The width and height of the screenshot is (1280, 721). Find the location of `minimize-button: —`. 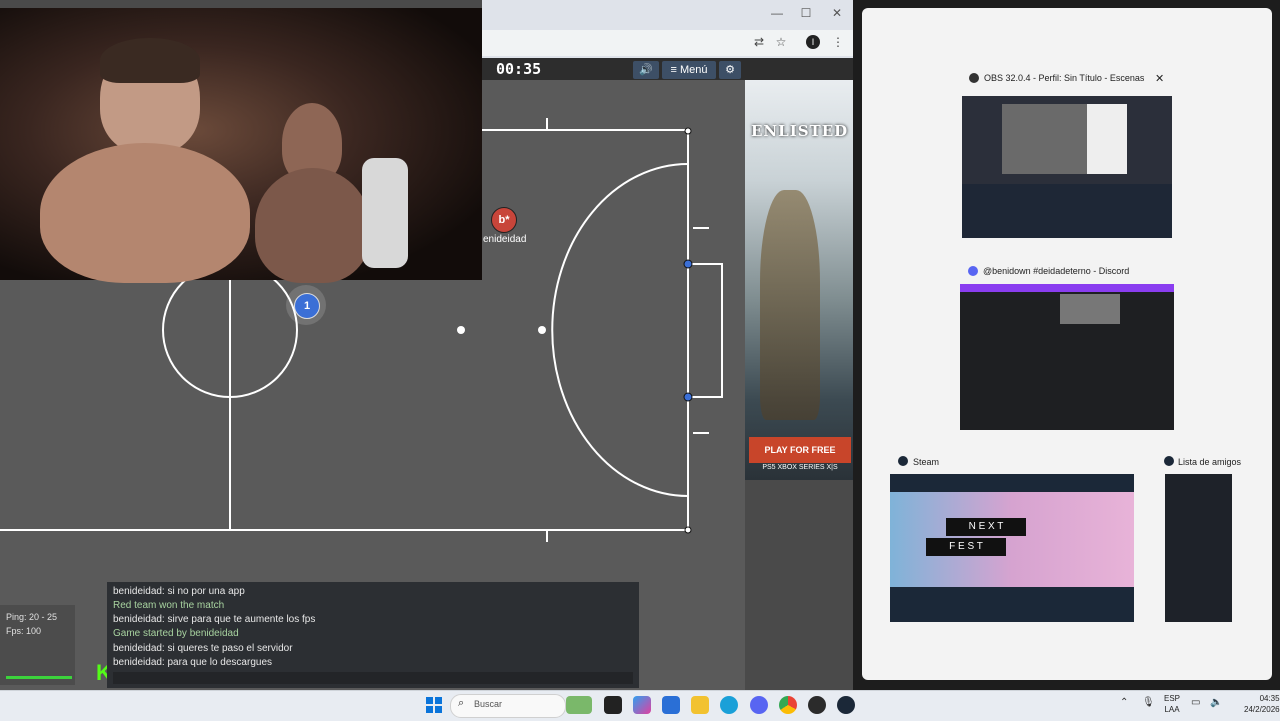

minimize-button: — is located at coordinates (777, 13).